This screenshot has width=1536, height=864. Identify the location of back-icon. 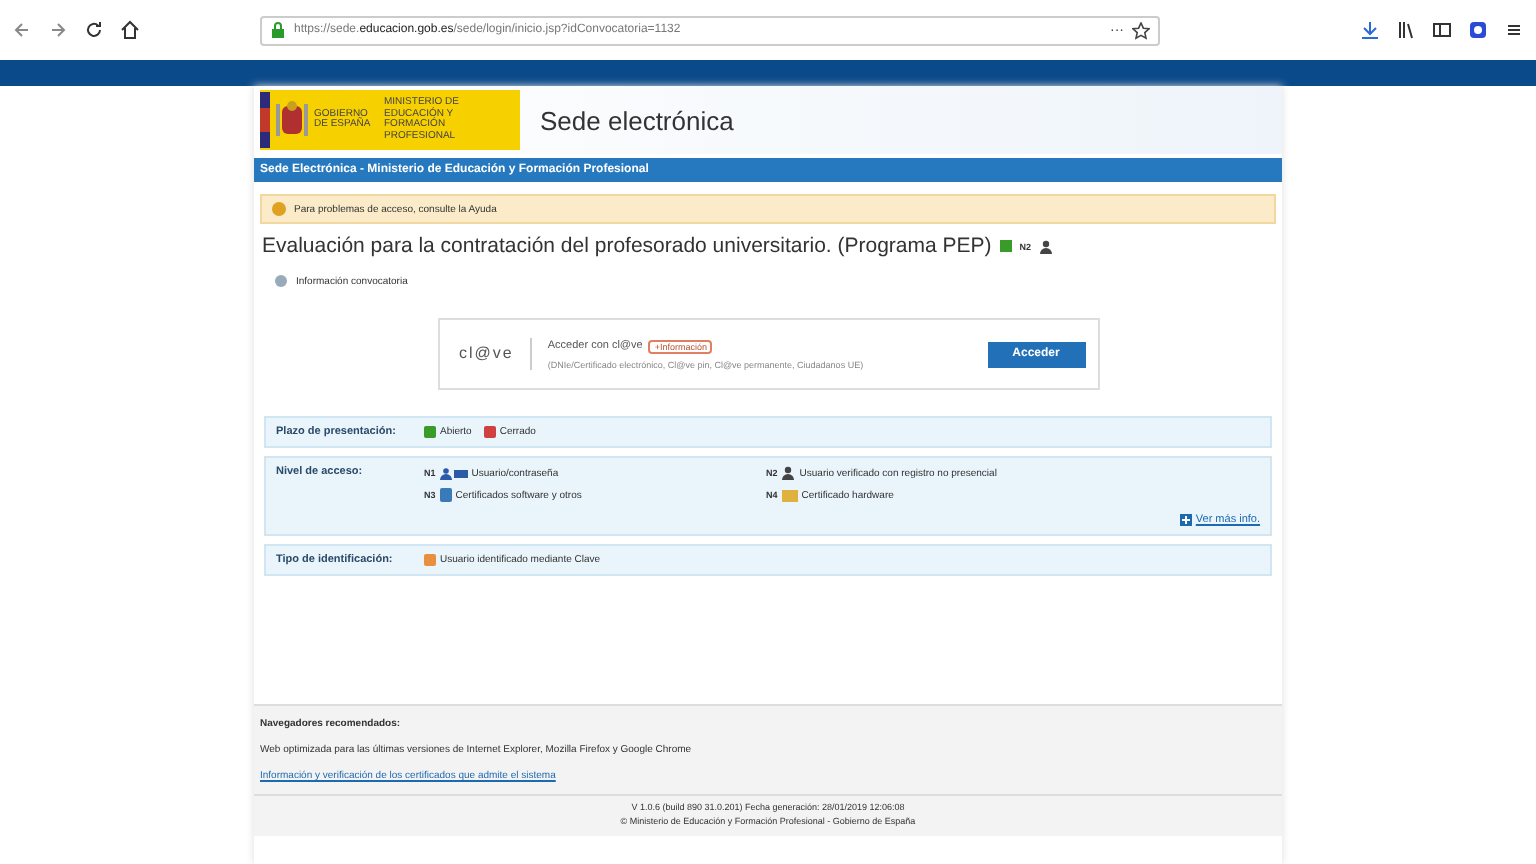
(22, 30).